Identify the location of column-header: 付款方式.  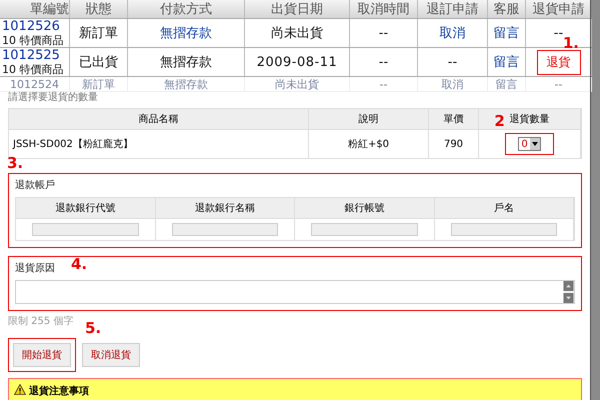
(186, 9).